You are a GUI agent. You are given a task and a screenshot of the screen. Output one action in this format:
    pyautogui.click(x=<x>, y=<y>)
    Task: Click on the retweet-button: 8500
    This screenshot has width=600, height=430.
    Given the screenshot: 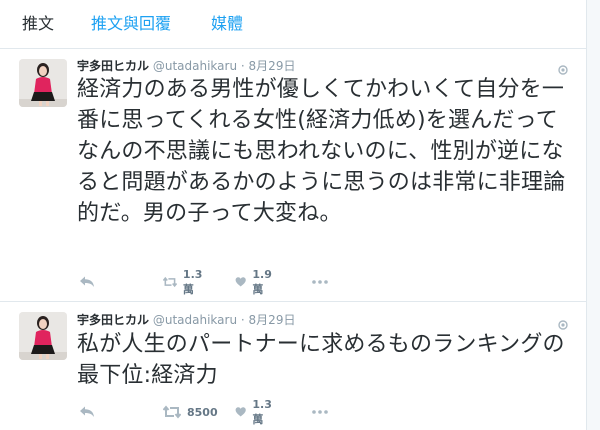 What is the action you would take?
    pyautogui.click(x=190, y=412)
    